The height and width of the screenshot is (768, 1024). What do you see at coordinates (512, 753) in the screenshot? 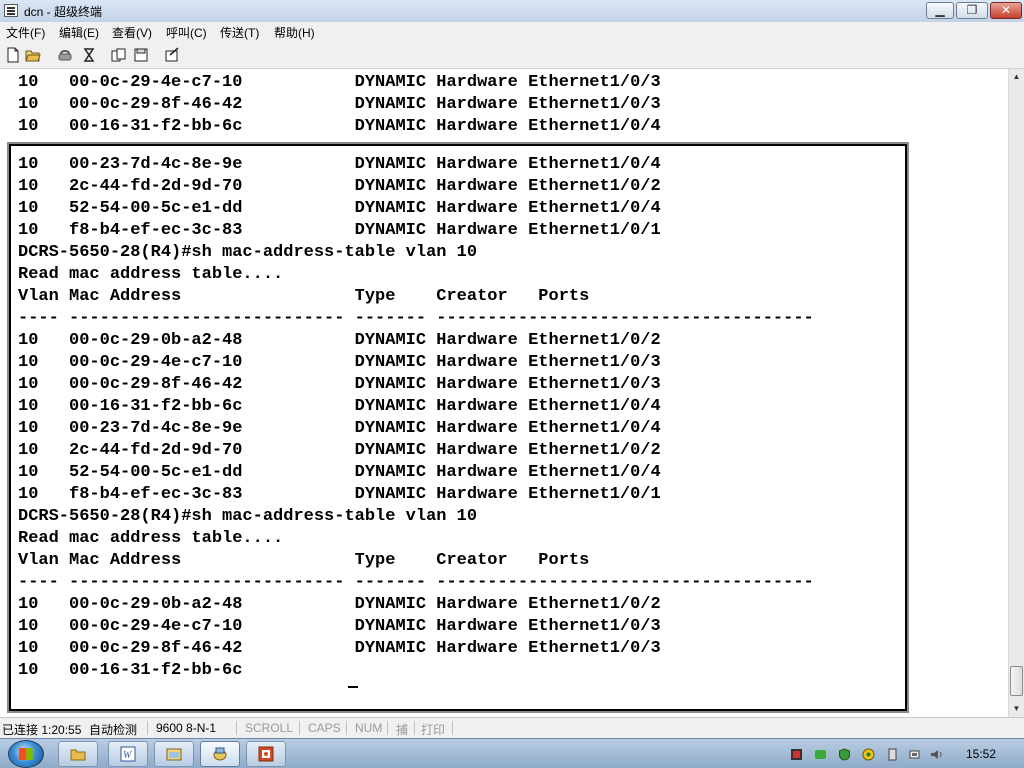
I see `taskbar: W 15:52` at bounding box center [512, 753].